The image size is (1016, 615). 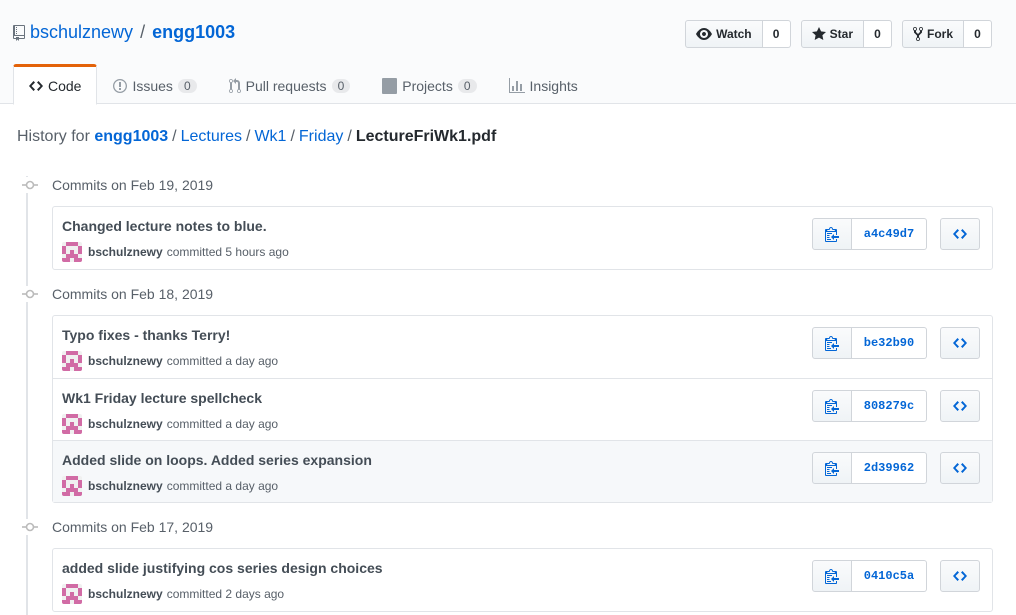 I want to click on fork-count: 0, so click(x=978, y=34).